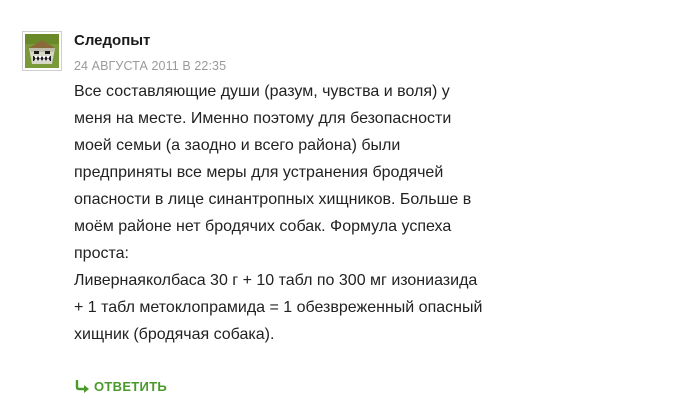 This screenshot has height=405, width=675. Describe the element at coordinates (150, 66) in the screenshot. I see `comment-date-link: 24 АВГУСТА 2011 В 22:35` at that location.